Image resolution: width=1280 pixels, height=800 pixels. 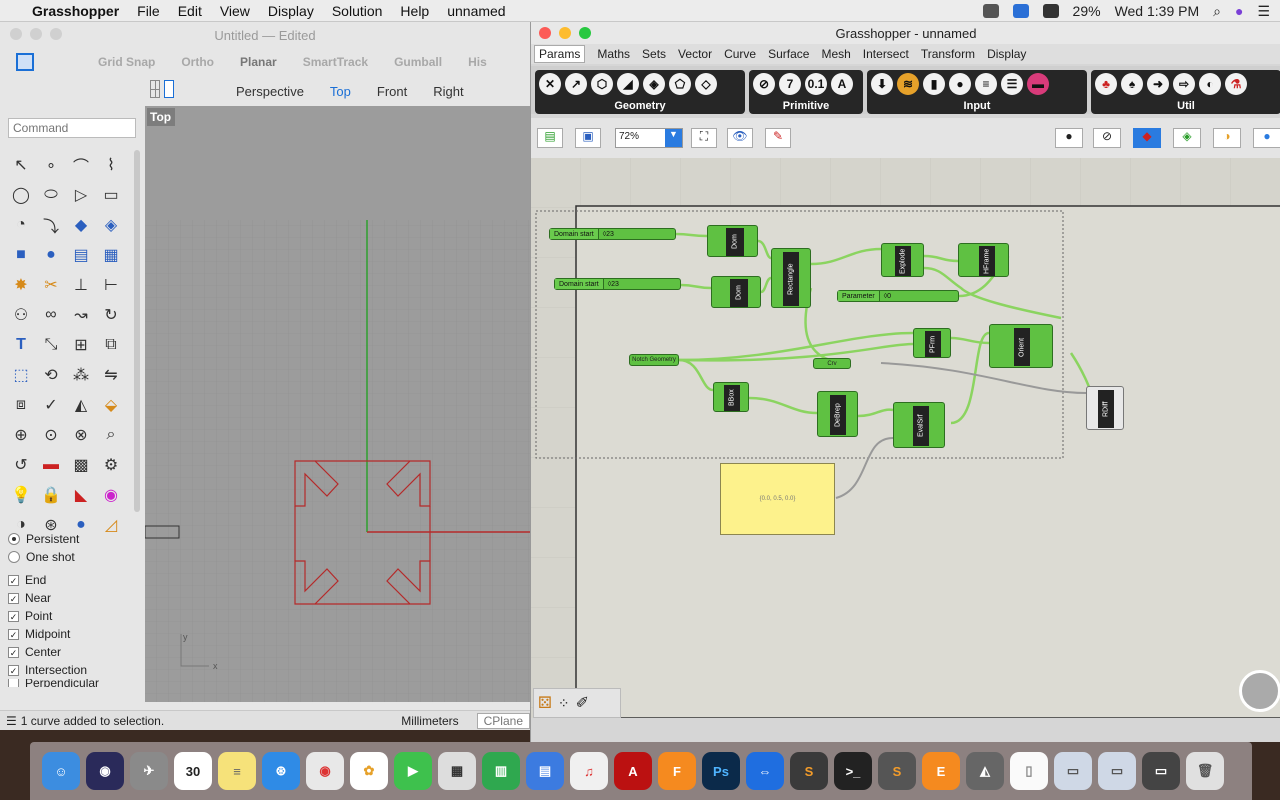 I want to click on tab-top: Top, so click(x=340, y=91).